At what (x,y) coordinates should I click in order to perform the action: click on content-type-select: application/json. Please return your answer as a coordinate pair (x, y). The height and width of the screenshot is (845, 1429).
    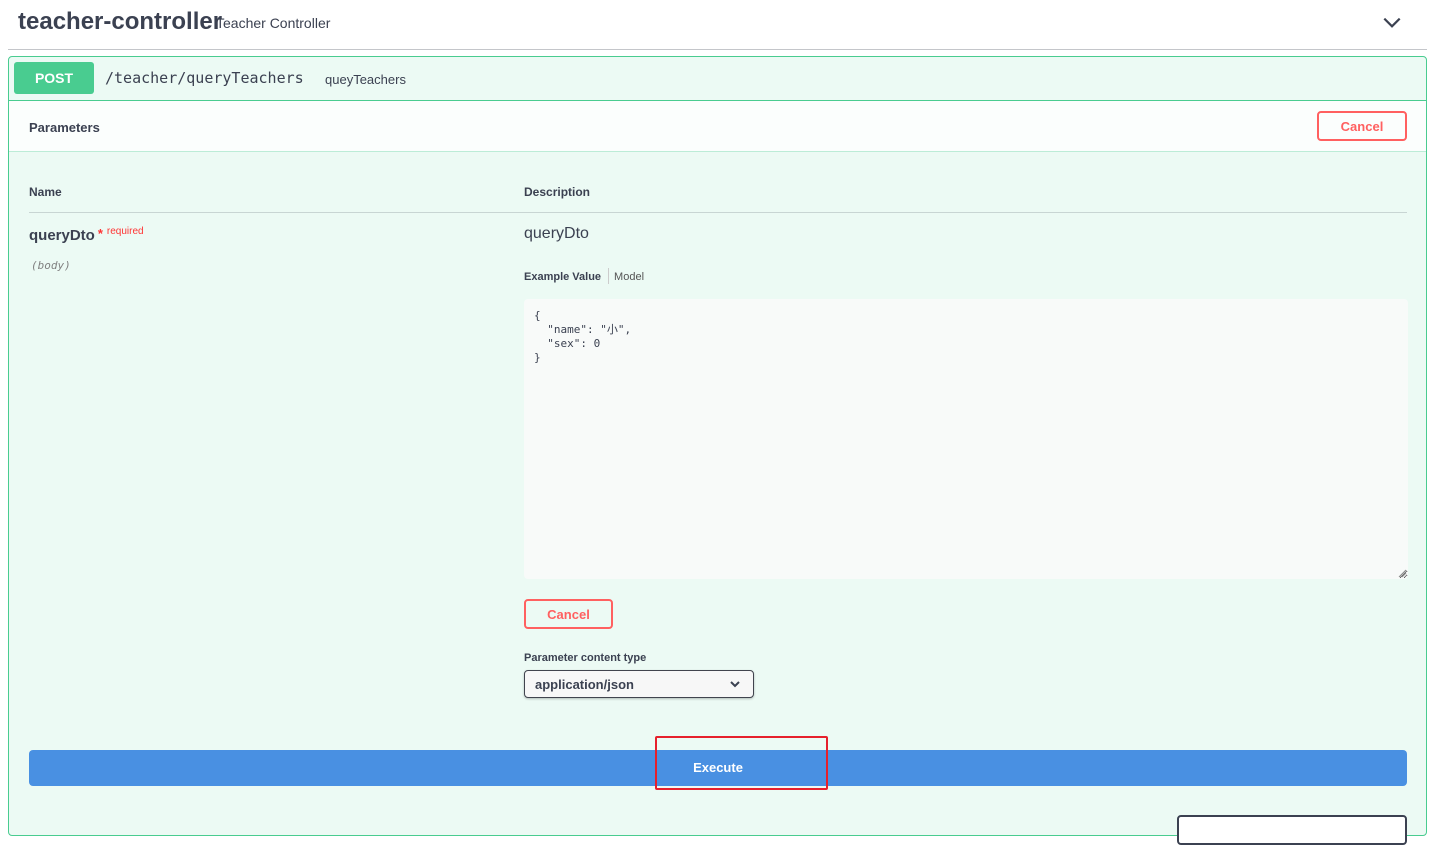
    Looking at the image, I should click on (639, 684).